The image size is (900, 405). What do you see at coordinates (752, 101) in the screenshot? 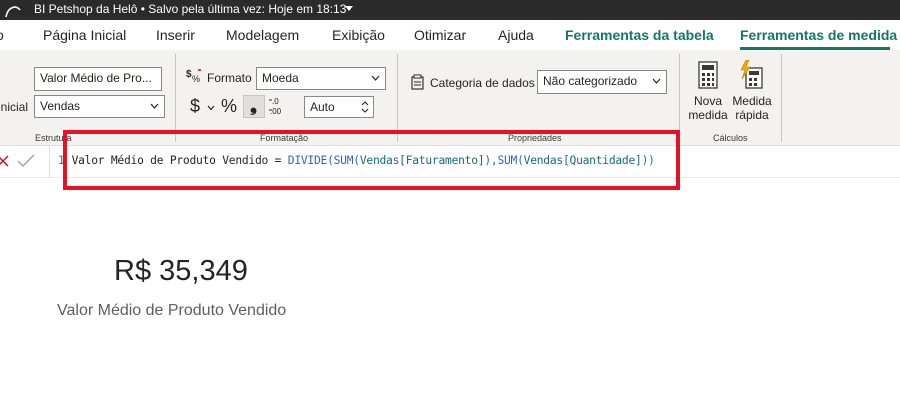
I see `quick-measure-label-1: Medida` at bounding box center [752, 101].